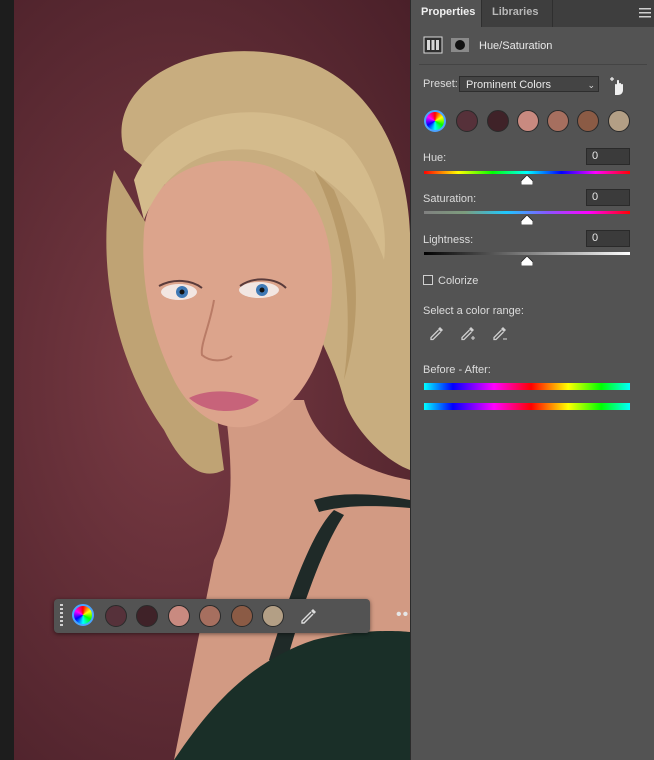 Image resolution: width=654 pixels, height=760 pixels. I want to click on saturation-slider-thumb, so click(527, 220).